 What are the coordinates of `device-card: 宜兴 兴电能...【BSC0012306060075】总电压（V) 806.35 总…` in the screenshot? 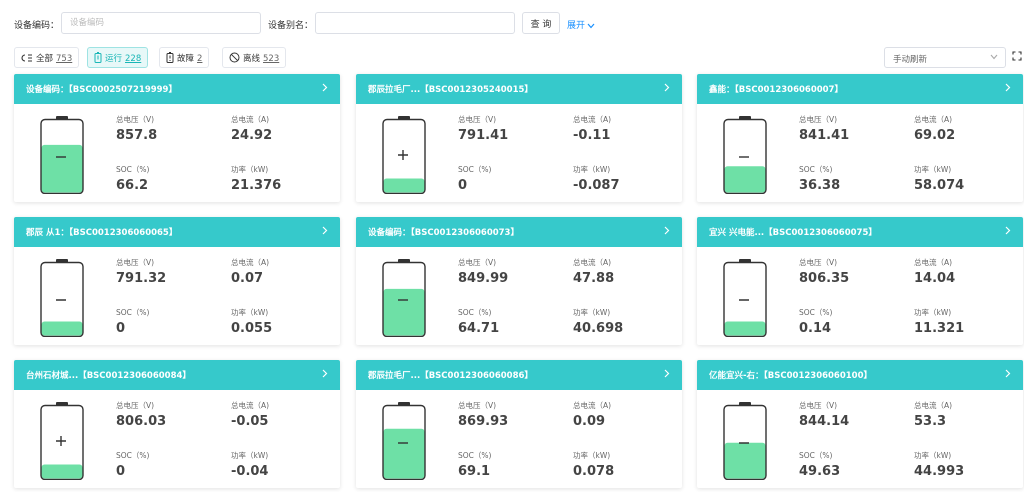 It's located at (860, 281).